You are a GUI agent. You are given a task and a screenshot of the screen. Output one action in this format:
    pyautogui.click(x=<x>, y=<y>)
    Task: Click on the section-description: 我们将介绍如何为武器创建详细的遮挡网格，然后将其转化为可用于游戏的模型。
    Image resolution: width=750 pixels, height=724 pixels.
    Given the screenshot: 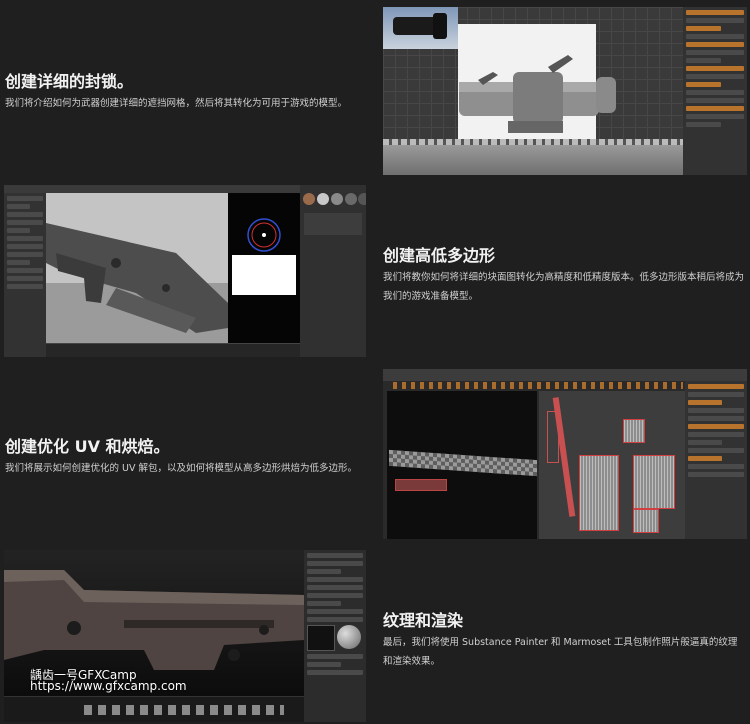 What is the action you would take?
    pyautogui.click(x=176, y=103)
    